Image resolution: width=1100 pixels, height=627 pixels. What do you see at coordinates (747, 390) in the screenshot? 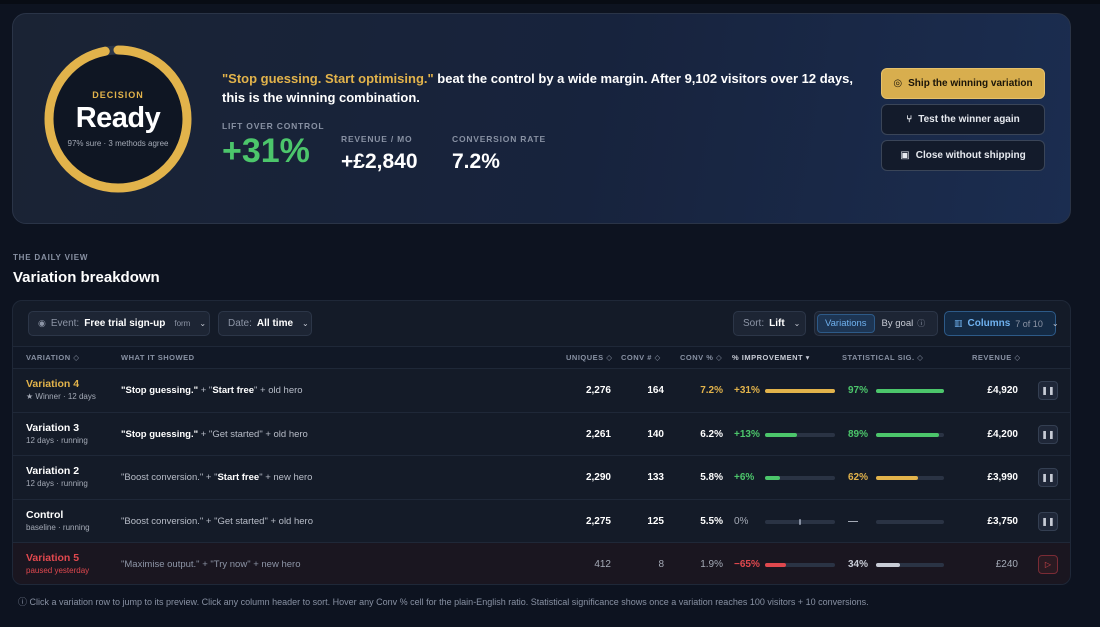
I see `improvement-value: +31%` at bounding box center [747, 390].